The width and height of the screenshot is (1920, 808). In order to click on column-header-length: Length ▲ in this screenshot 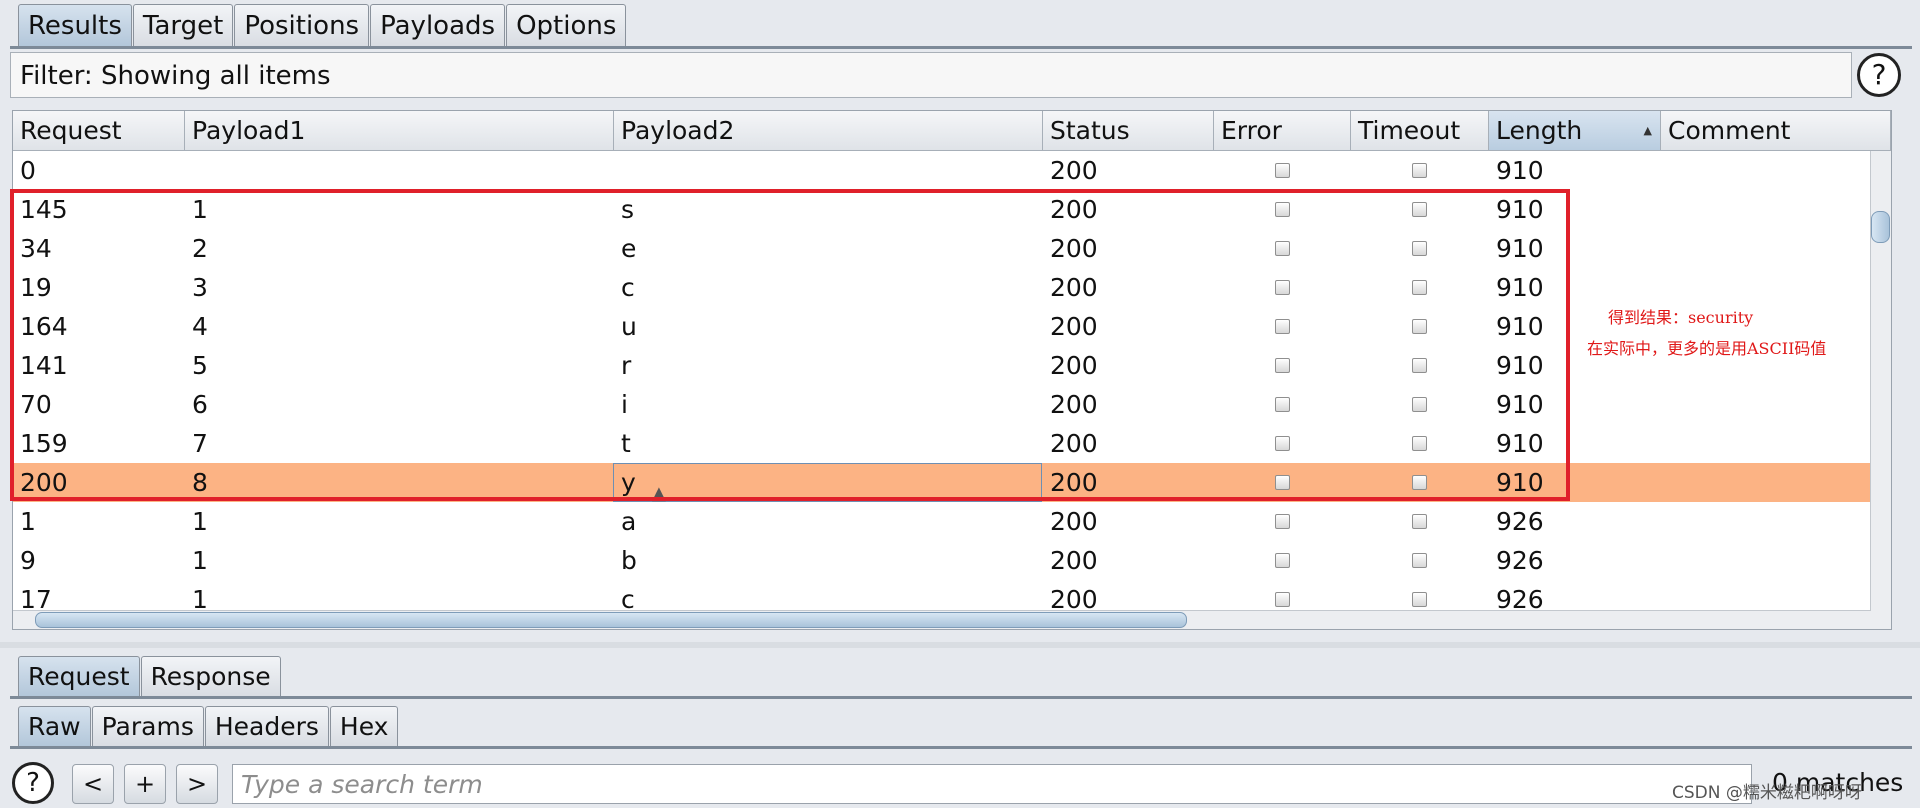, I will do `click(1575, 131)`.